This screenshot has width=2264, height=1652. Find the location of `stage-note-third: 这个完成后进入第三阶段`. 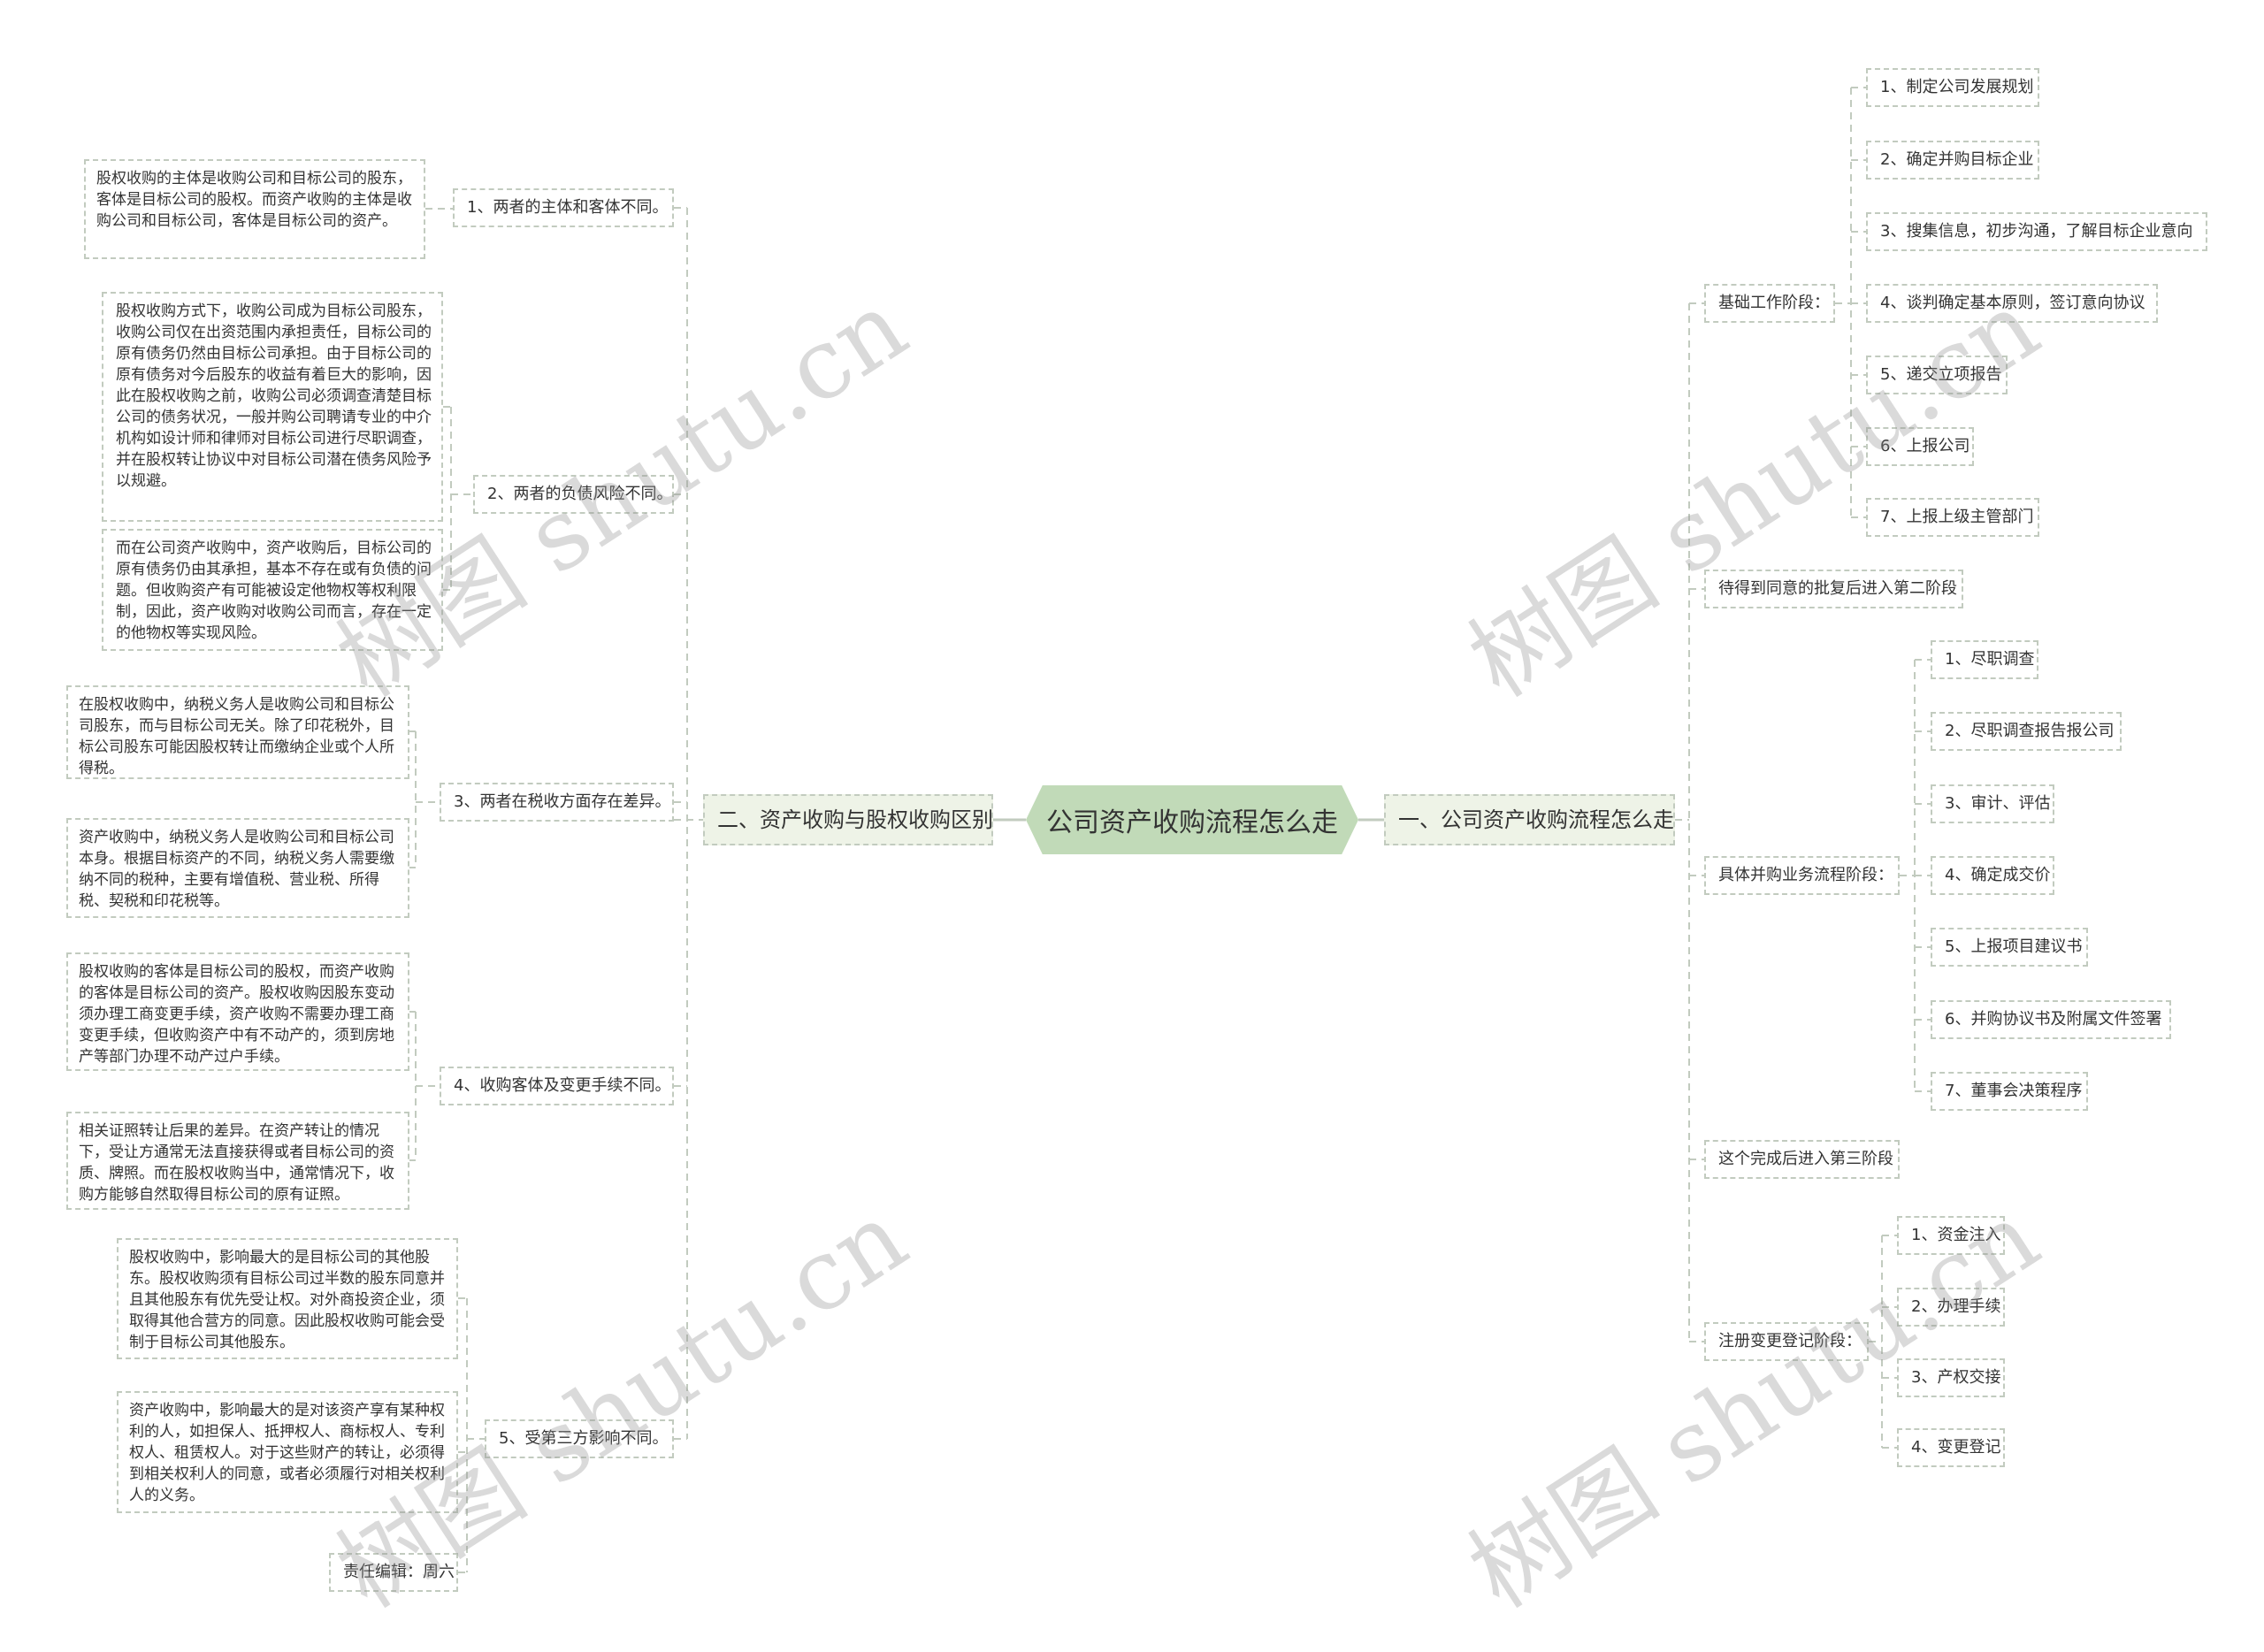

stage-note-third: 这个完成后进入第三阶段 is located at coordinates (1802, 1159).